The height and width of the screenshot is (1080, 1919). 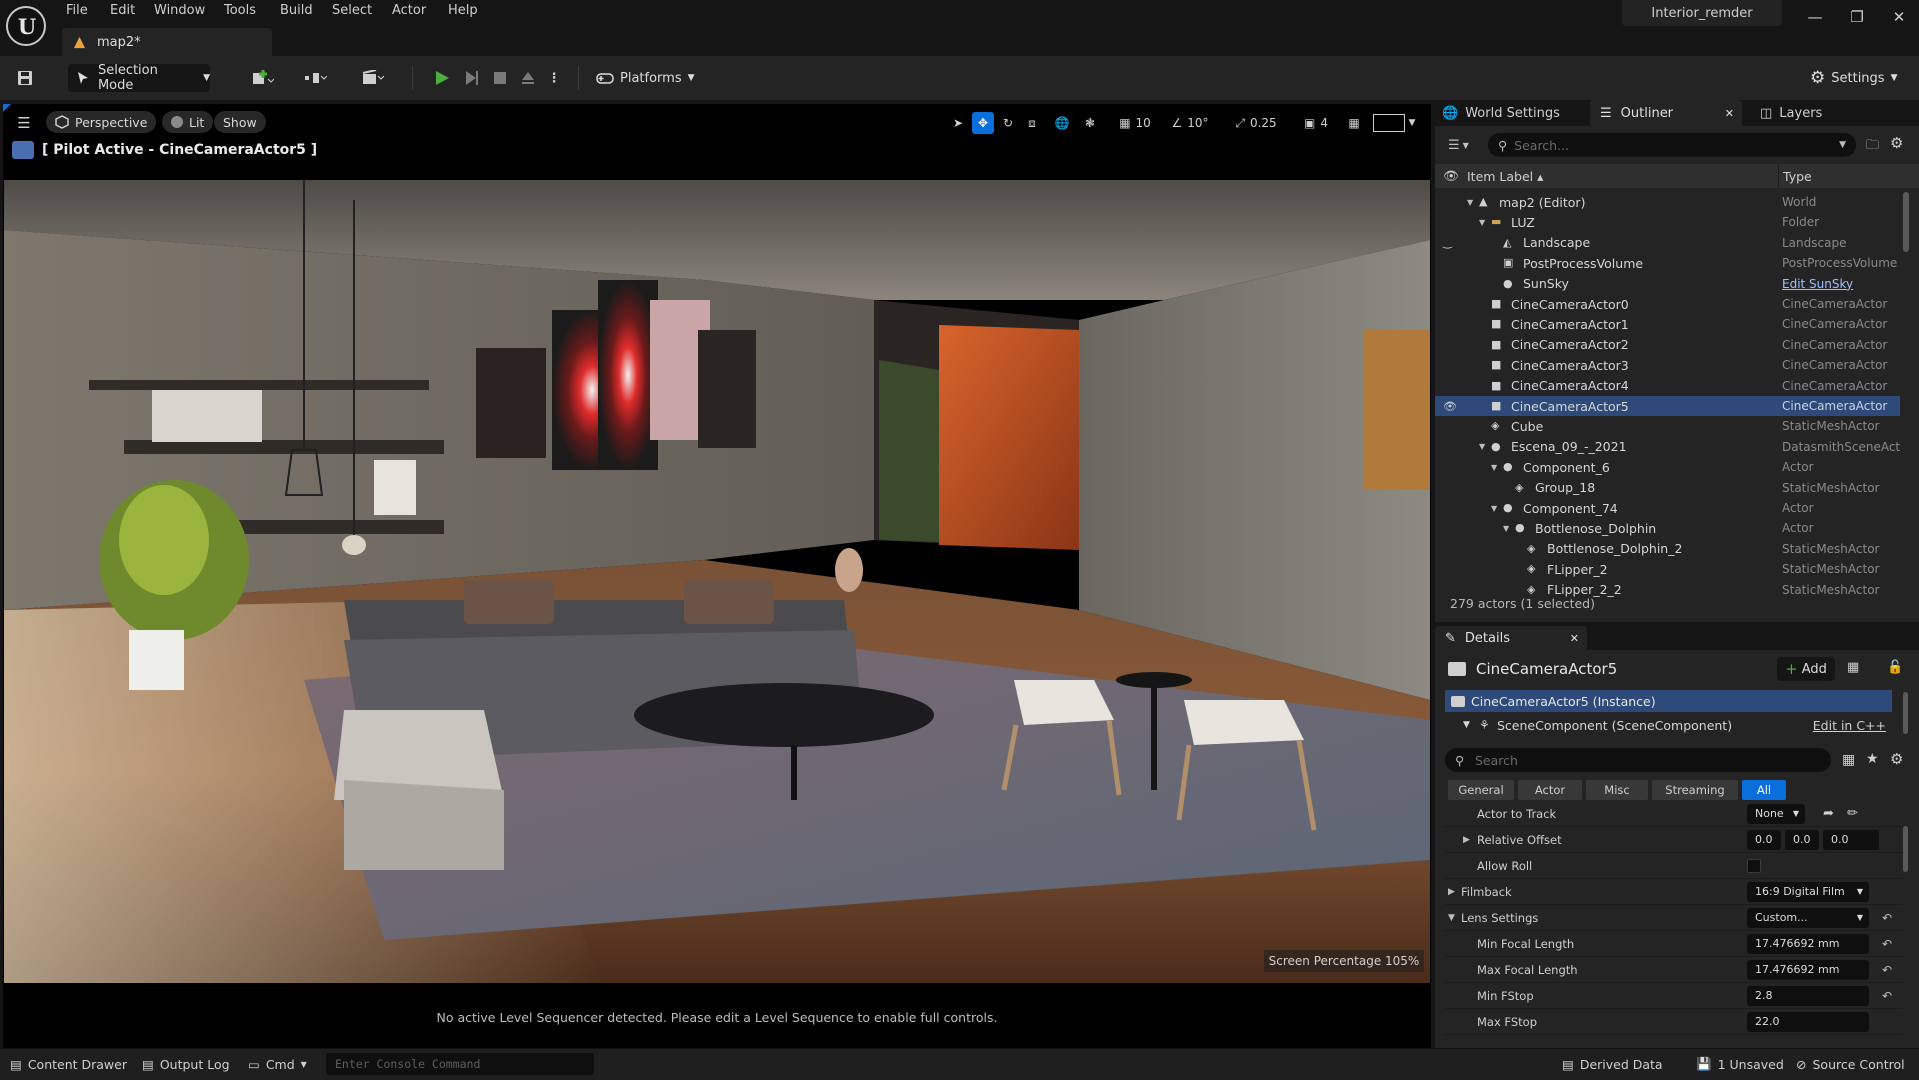 I want to click on visibility-eye-icon: ‿, so click(x=1447, y=242).